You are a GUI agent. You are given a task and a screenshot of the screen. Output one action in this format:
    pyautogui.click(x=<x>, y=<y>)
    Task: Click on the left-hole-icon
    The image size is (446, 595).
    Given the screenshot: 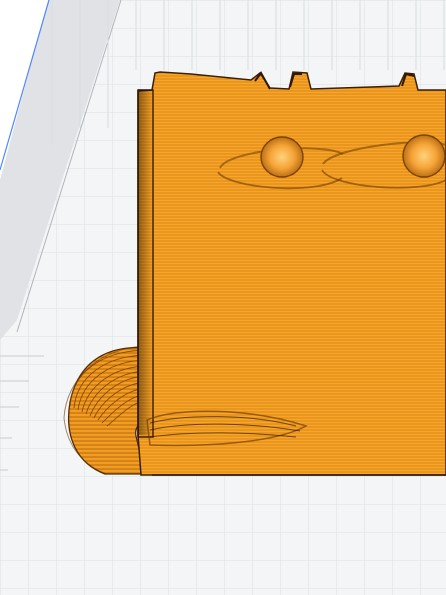 What is the action you would take?
    pyautogui.click(x=282, y=157)
    